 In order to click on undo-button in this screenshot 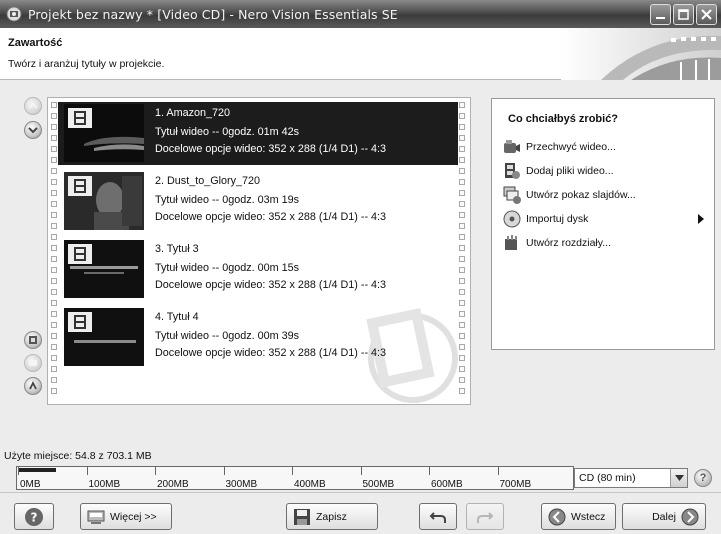, I will do `click(438, 516)`.